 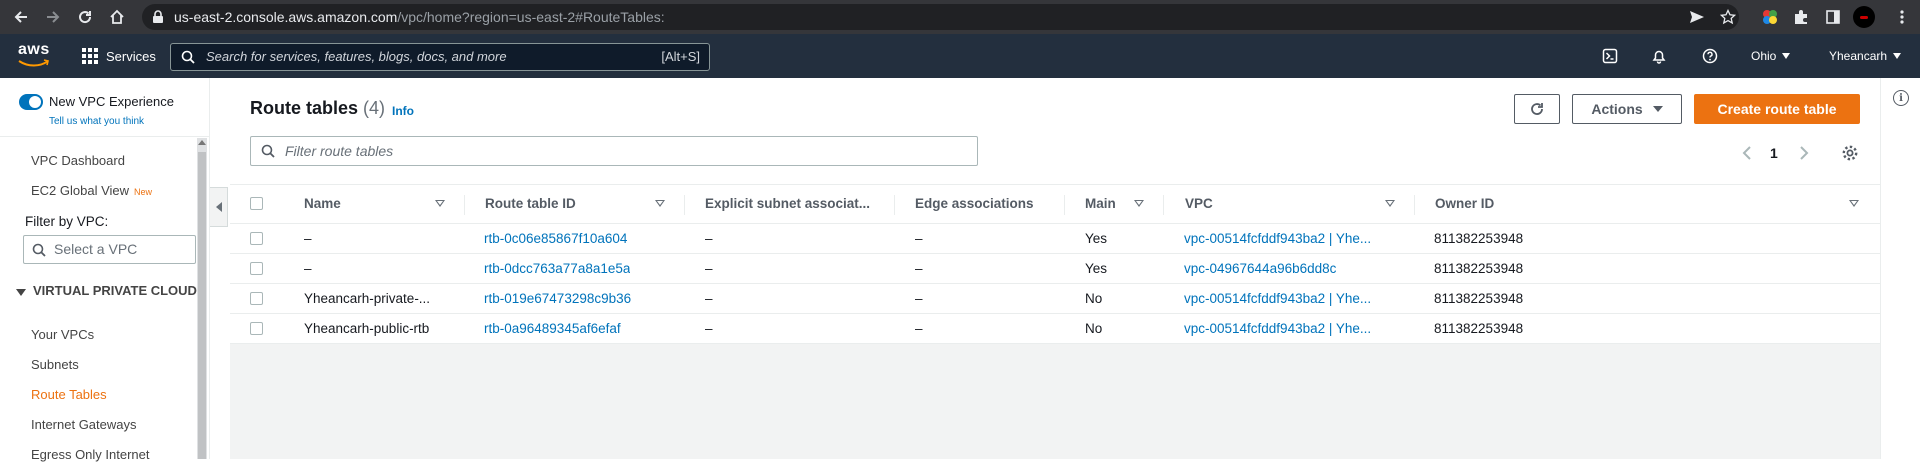 I want to click on sidebar-item-internet-gateways: Internet Gateways, so click(x=84, y=424).